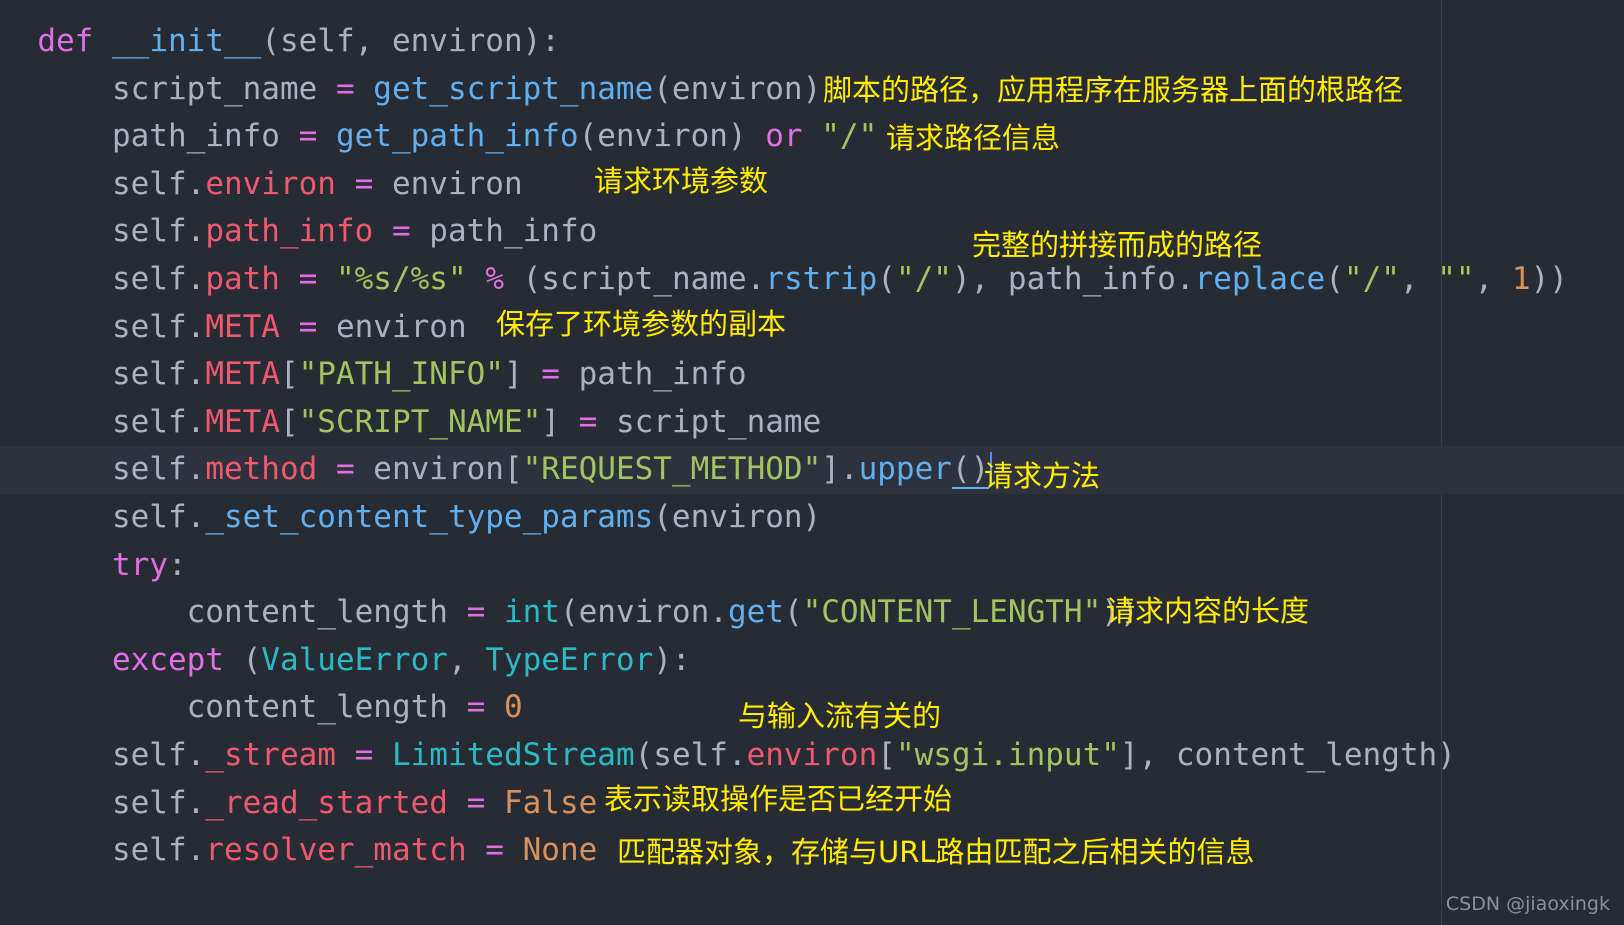  Describe the element at coordinates (812, 42) in the screenshot. I see `code-line-1: def __init__(self, environ):` at that location.